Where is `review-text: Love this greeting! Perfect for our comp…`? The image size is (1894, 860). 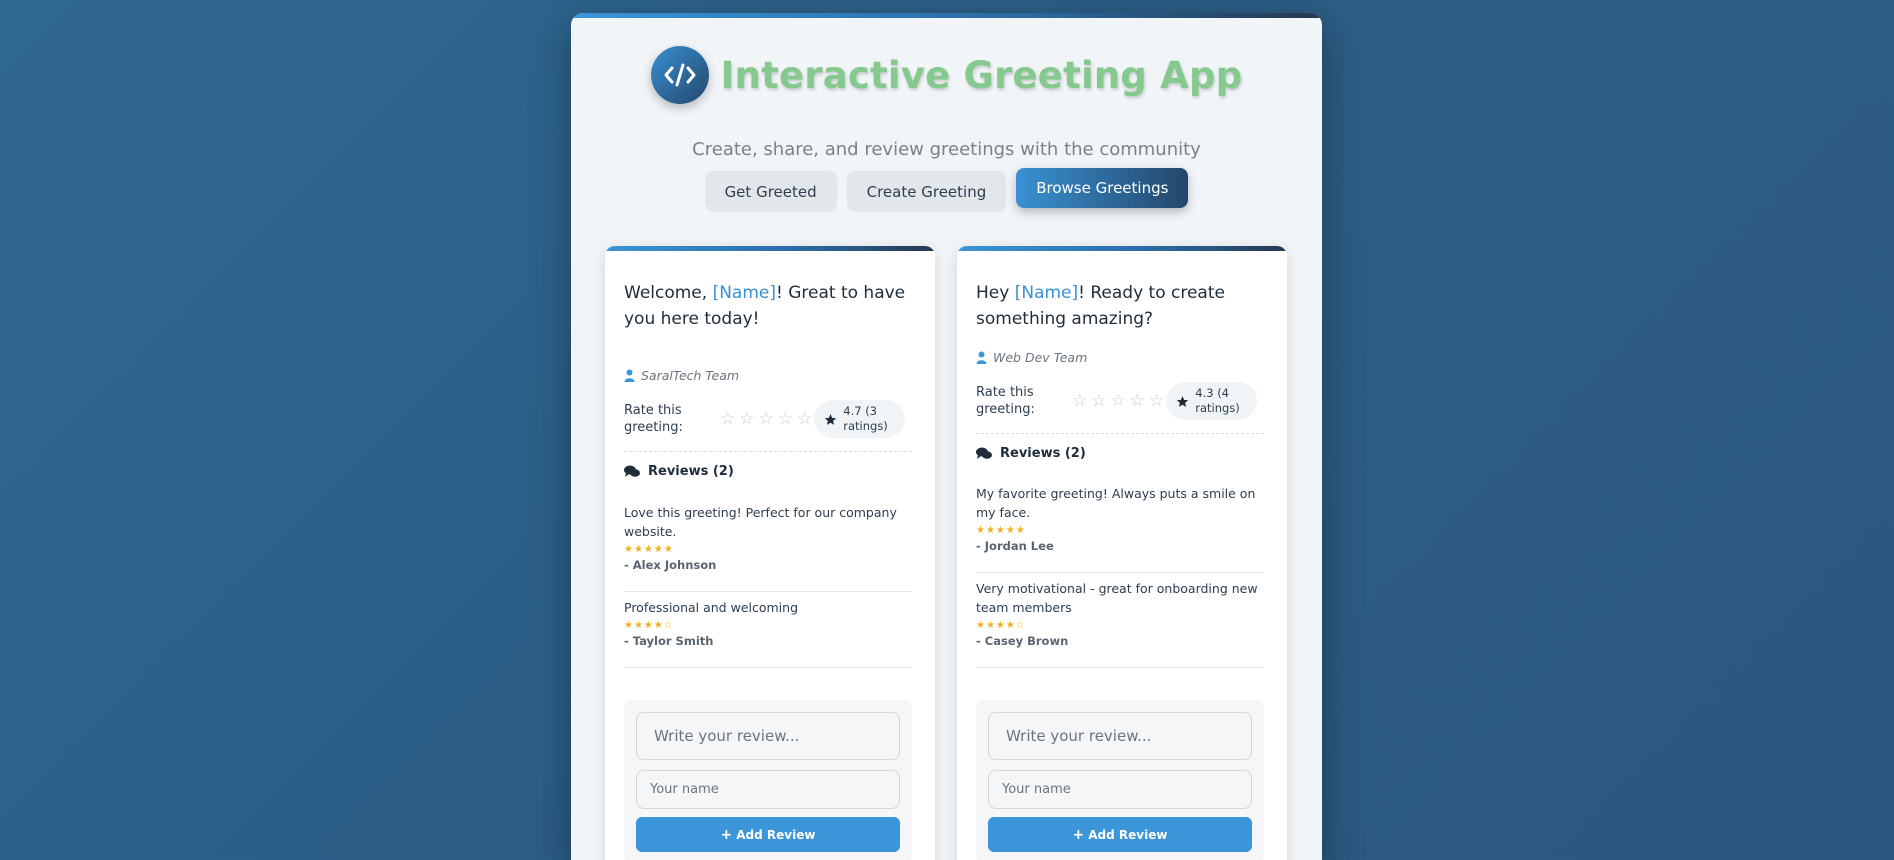
review-text: Love this greeting! Perfect for our comp… is located at coordinates (760, 522).